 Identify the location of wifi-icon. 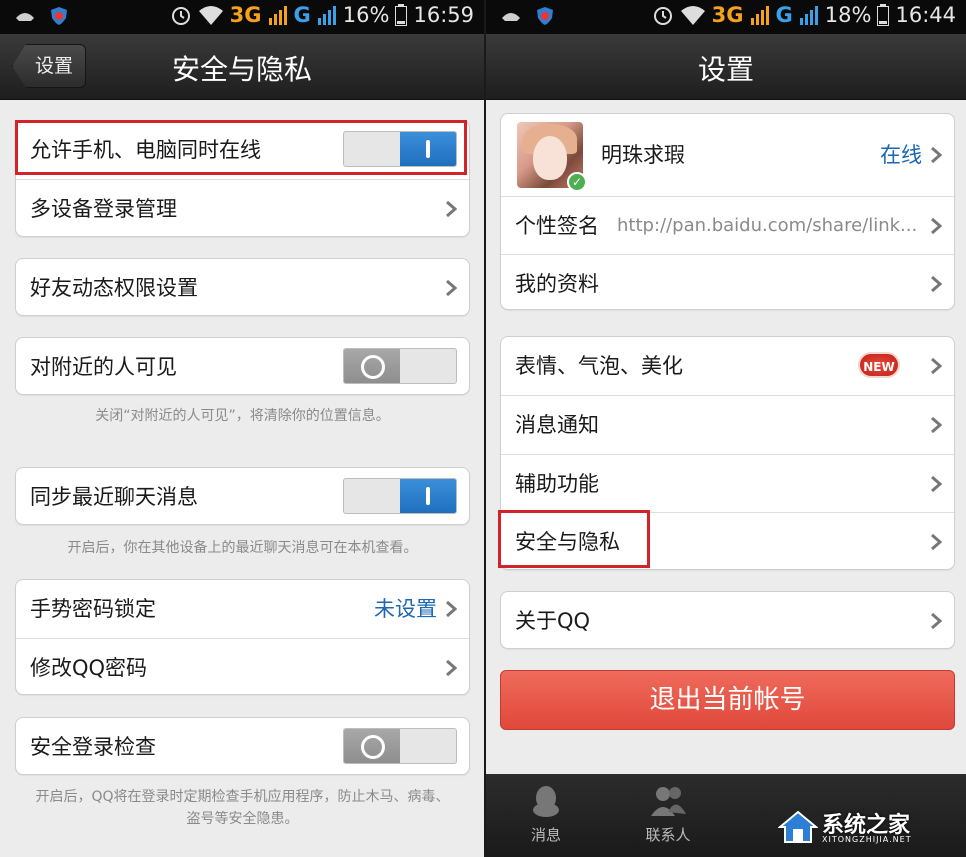
(692, 15).